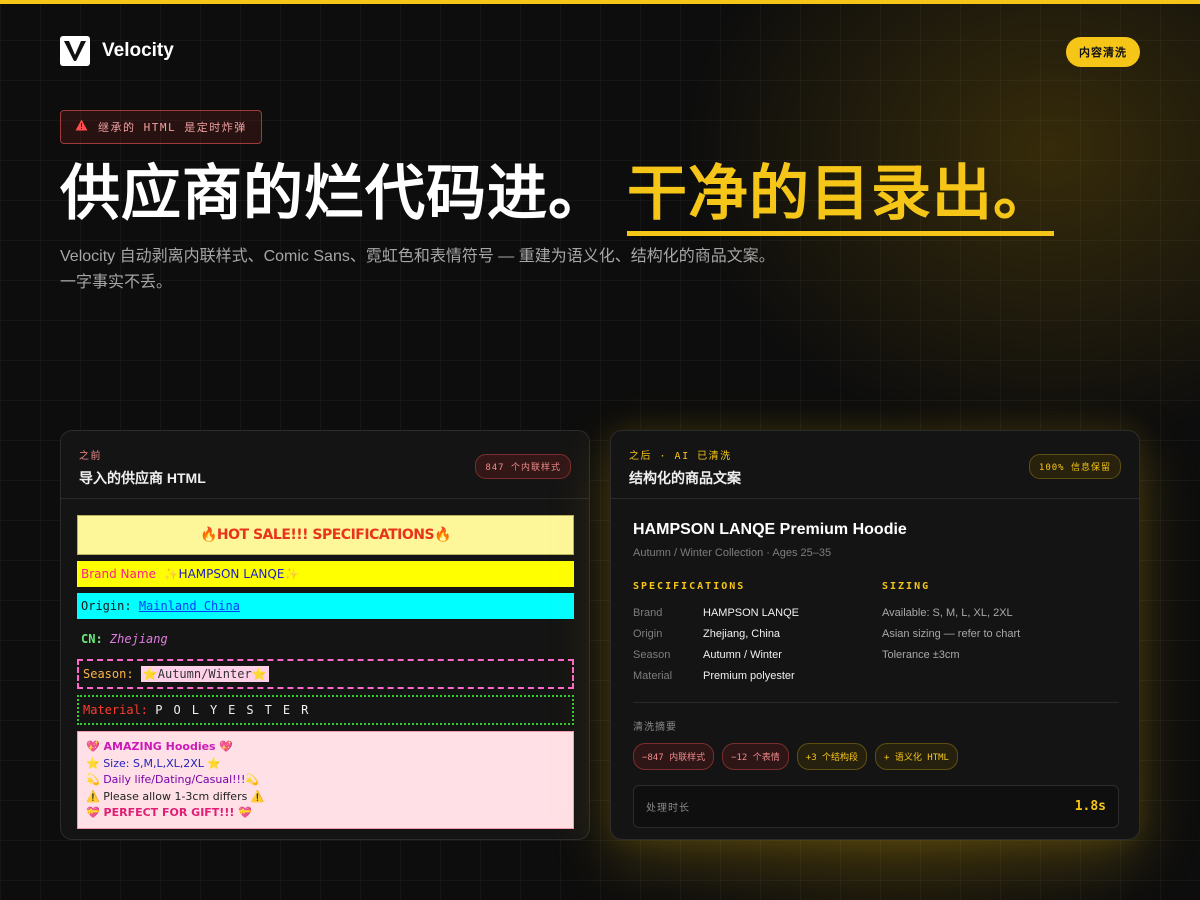  I want to click on processing-time-box: 处理时长 1.8s, so click(876, 806).